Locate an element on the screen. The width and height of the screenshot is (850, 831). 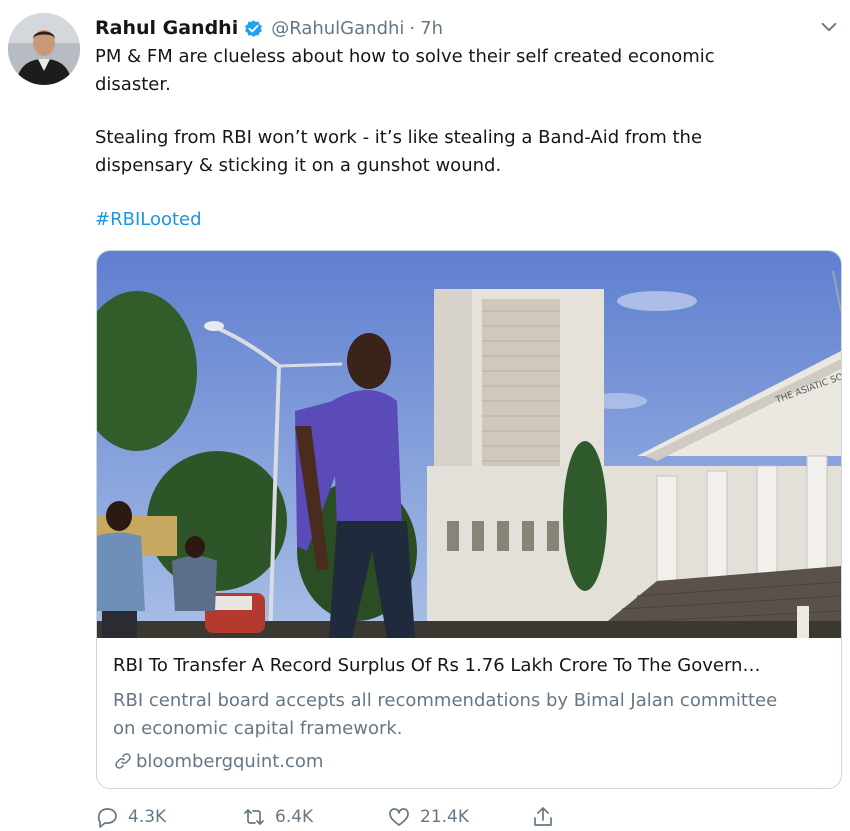
retweet-count: 6.4K is located at coordinates (294, 817).